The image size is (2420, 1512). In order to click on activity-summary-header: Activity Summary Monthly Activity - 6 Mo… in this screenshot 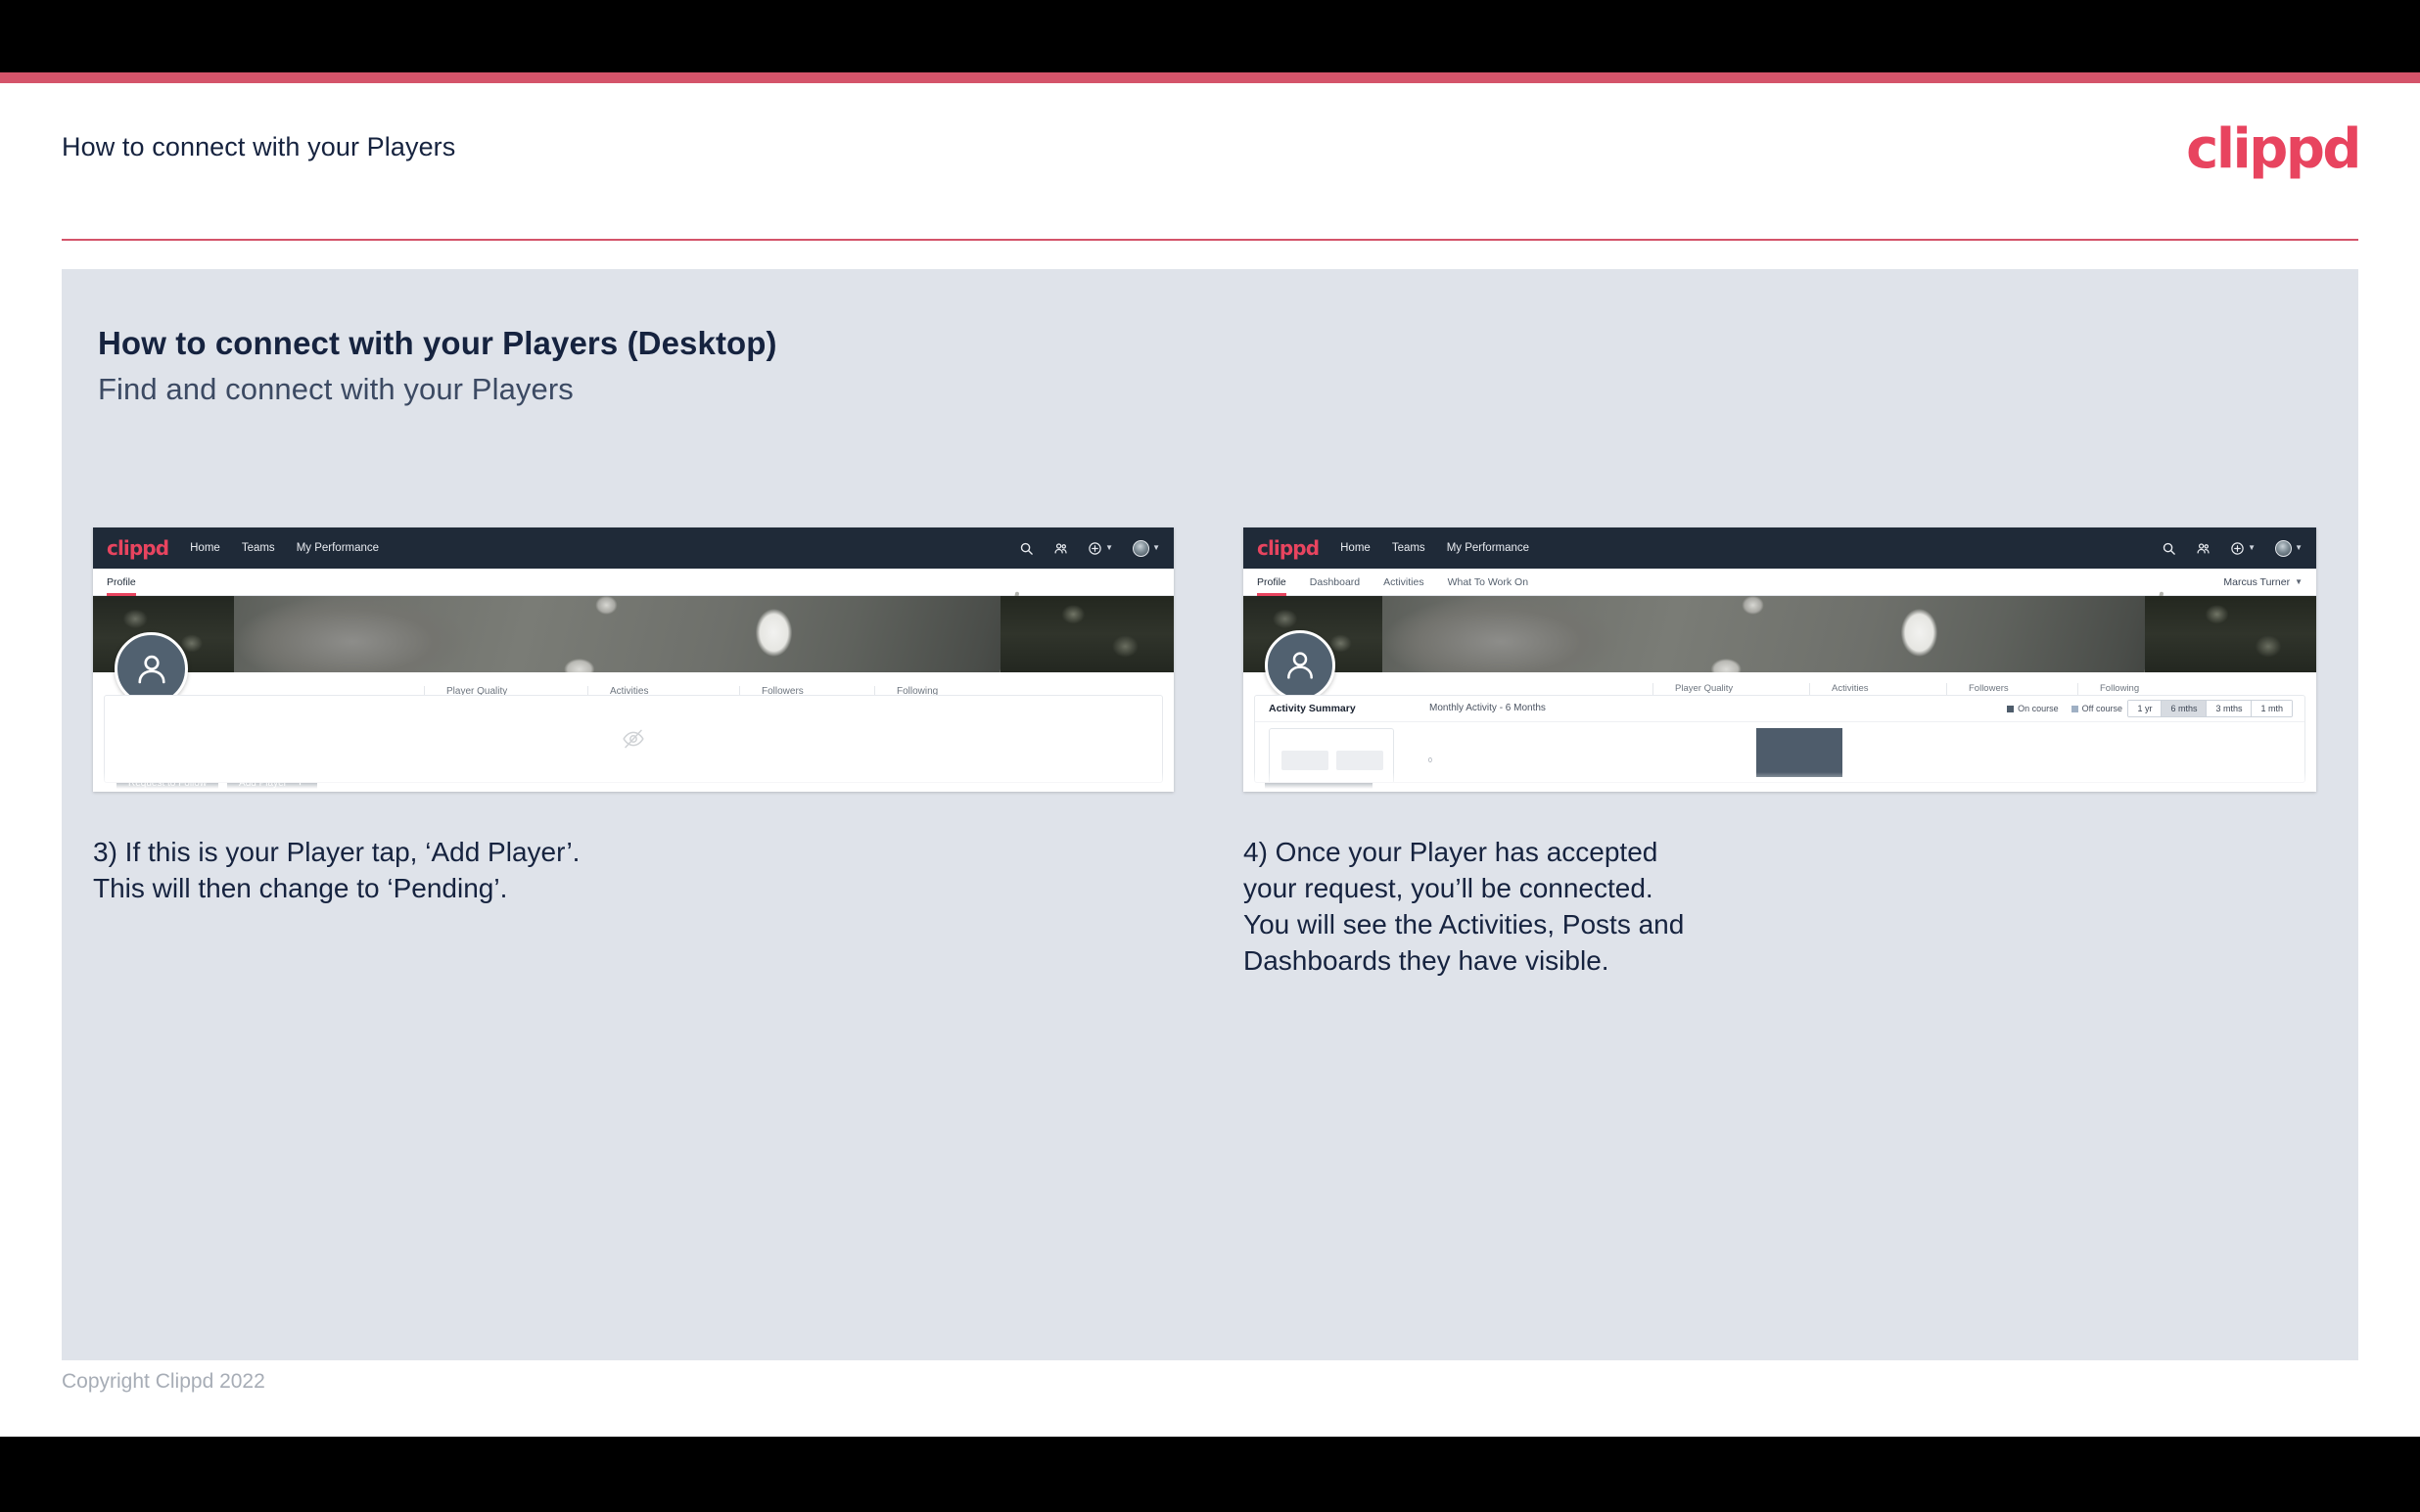, I will do `click(1779, 709)`.